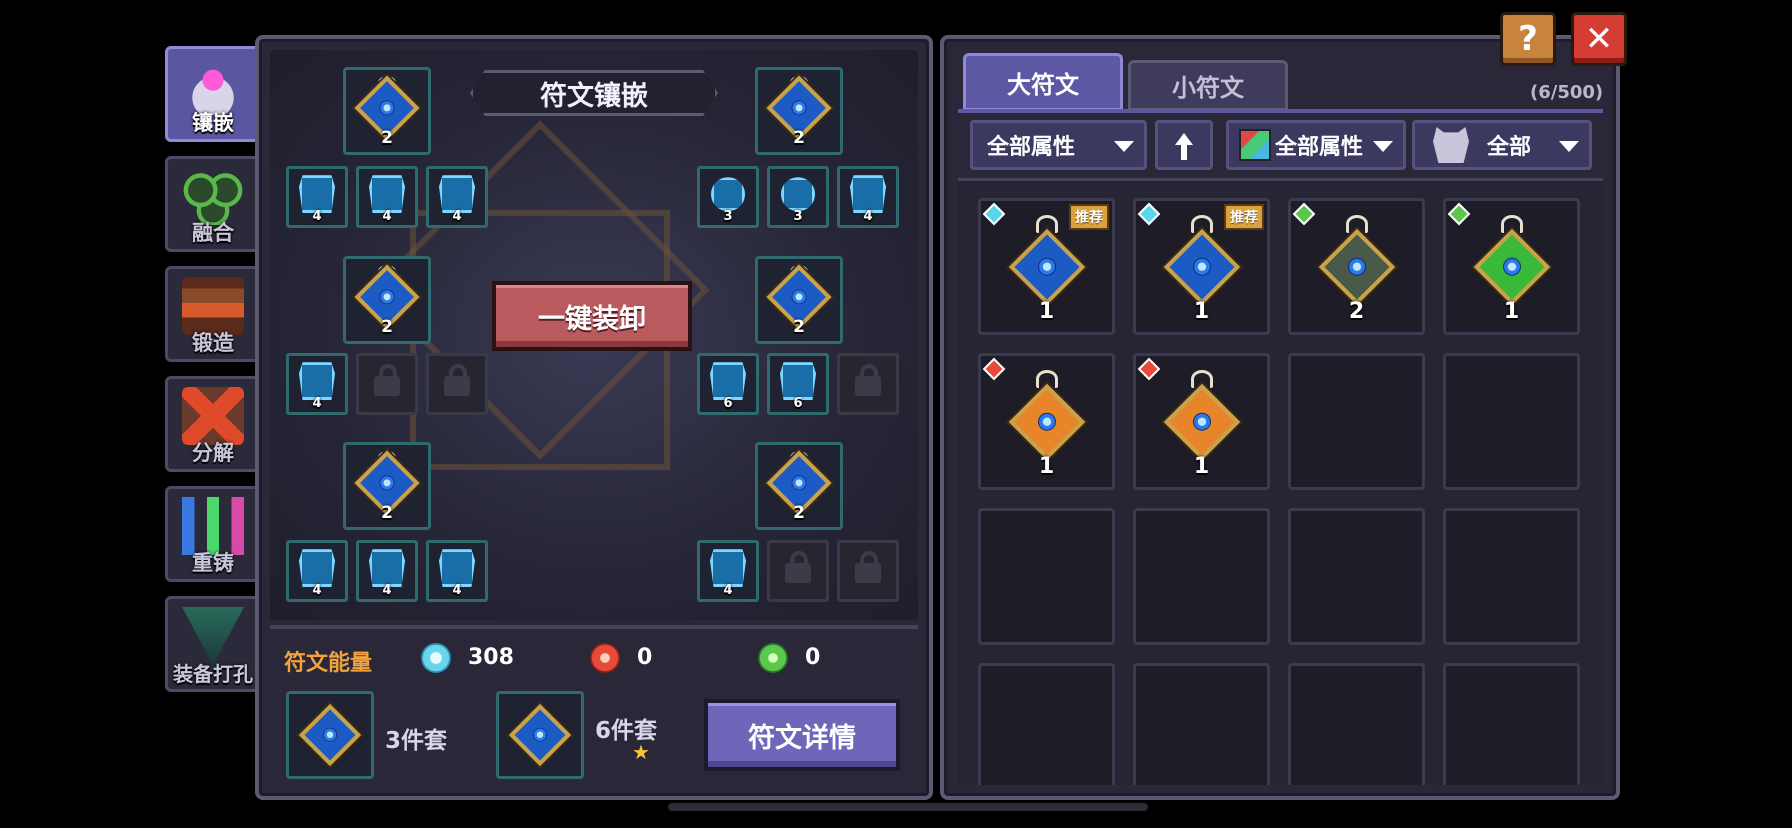  I want to click on sidebar-item-inlay: 镶嵌, so click(213, 94).